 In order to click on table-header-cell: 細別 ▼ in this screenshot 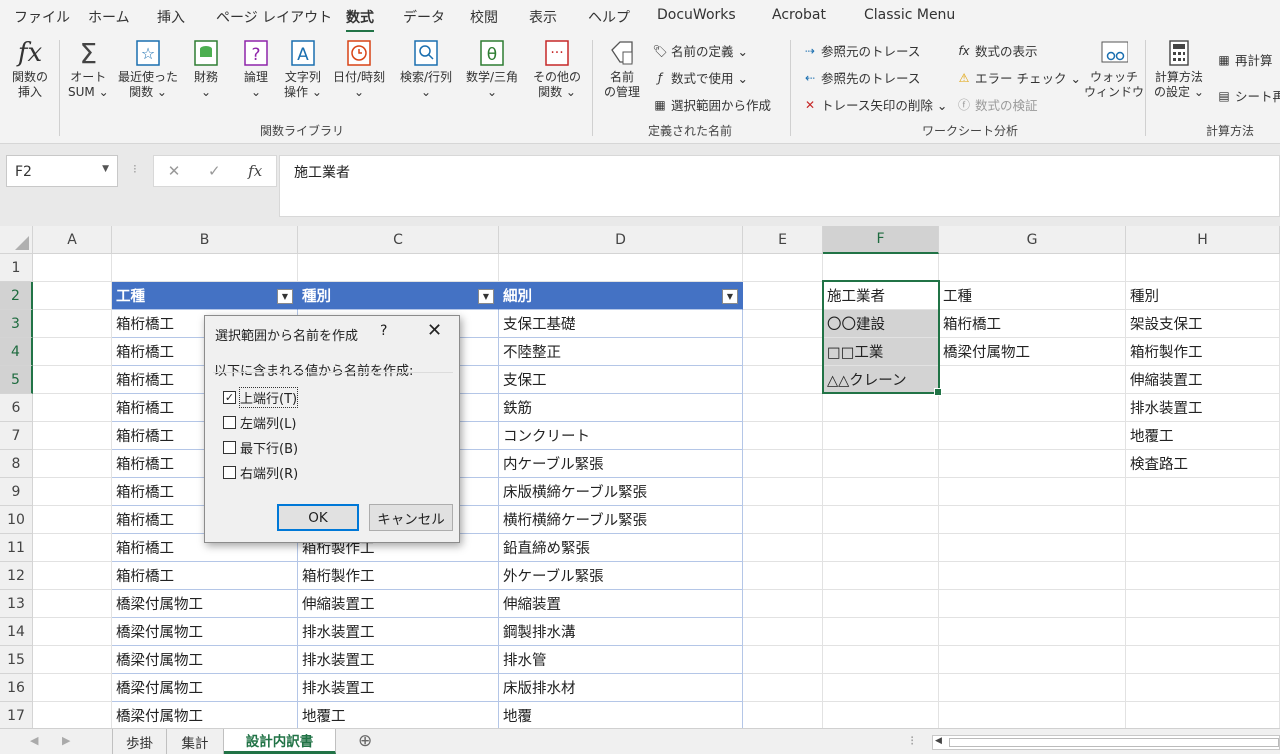, I will do `click(621, 296)`.